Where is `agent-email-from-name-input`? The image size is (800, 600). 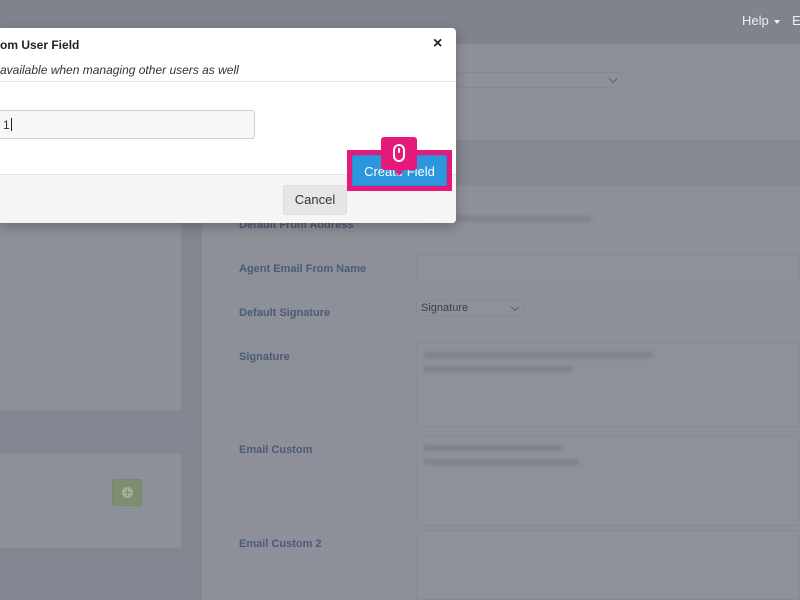 agent-email-from-name-input is located at coordinates (608, 270).